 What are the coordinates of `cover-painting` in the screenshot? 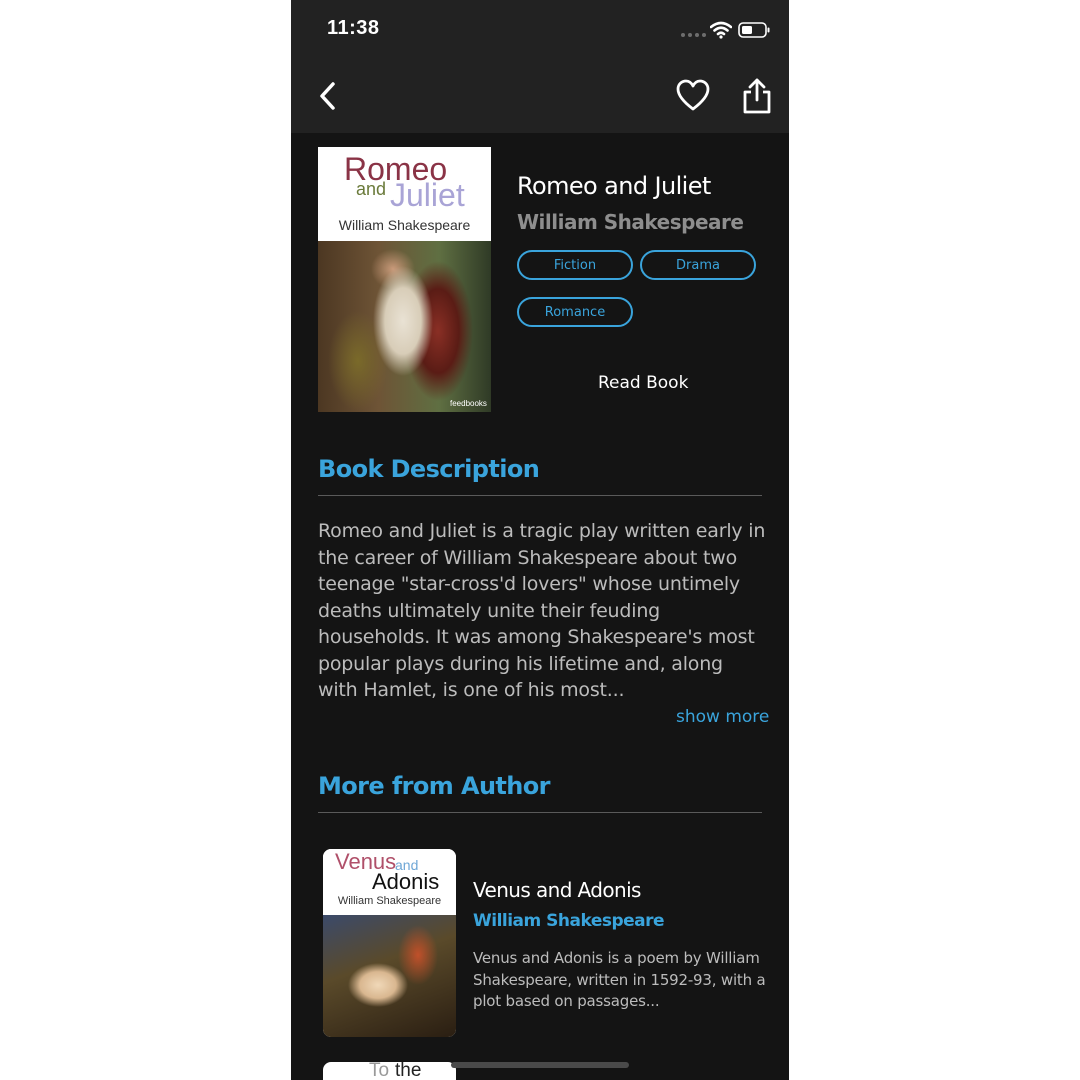 It's located at (404, 326).